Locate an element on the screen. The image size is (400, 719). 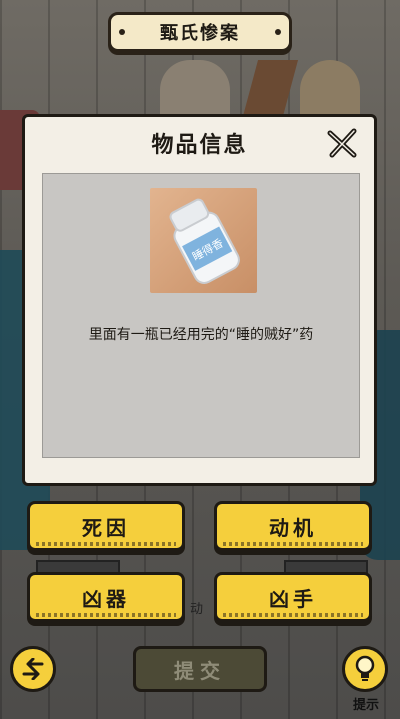
option-cause-of-death-button: 死因 is located at coordinates (106, 526).